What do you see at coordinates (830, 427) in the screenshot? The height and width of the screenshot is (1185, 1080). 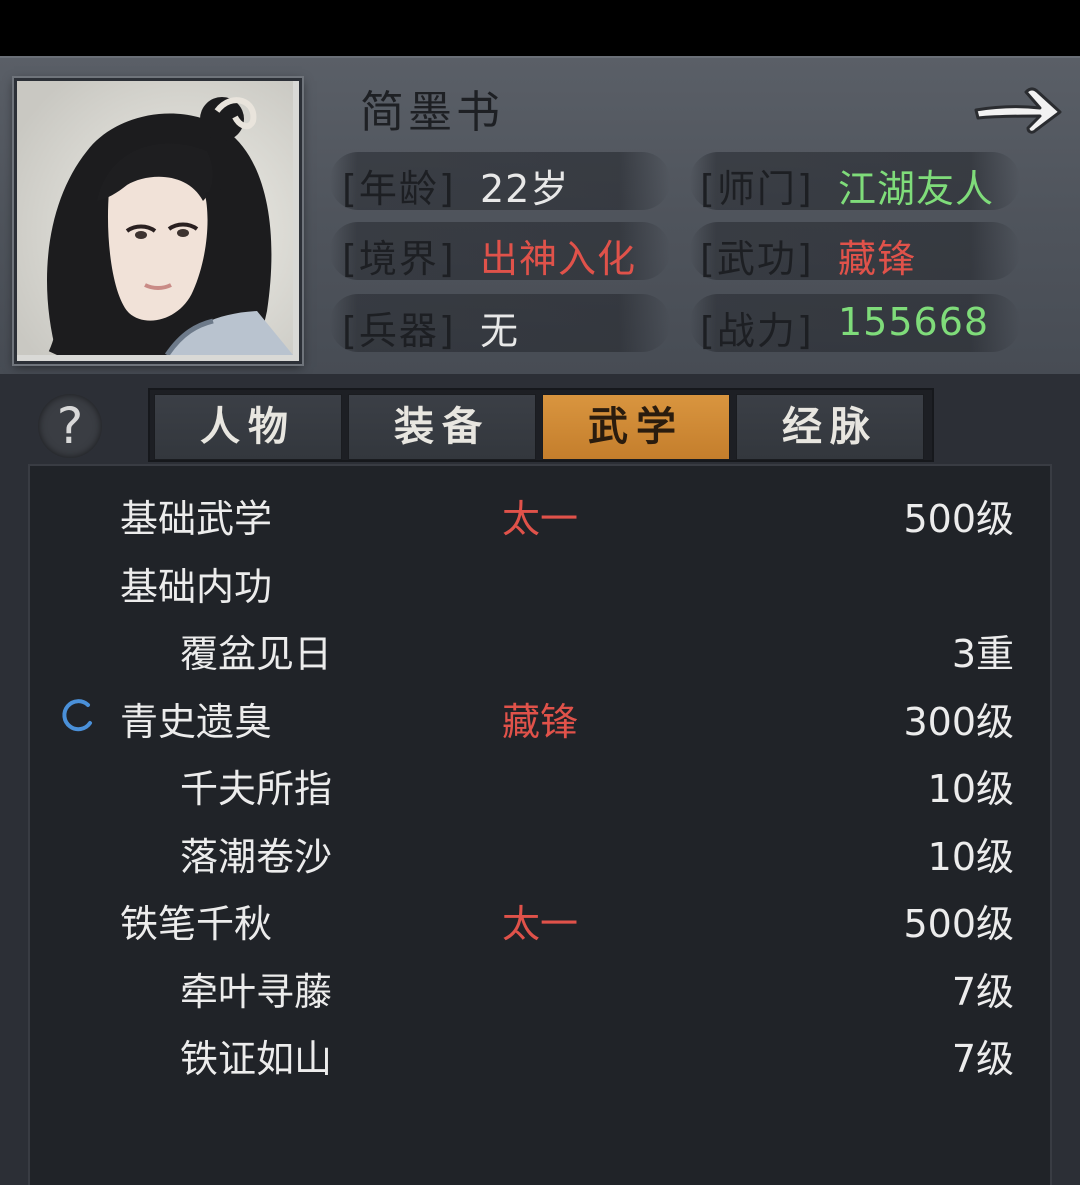 I see `tab-meridians: 经脉` at bounding box center [830, 427].